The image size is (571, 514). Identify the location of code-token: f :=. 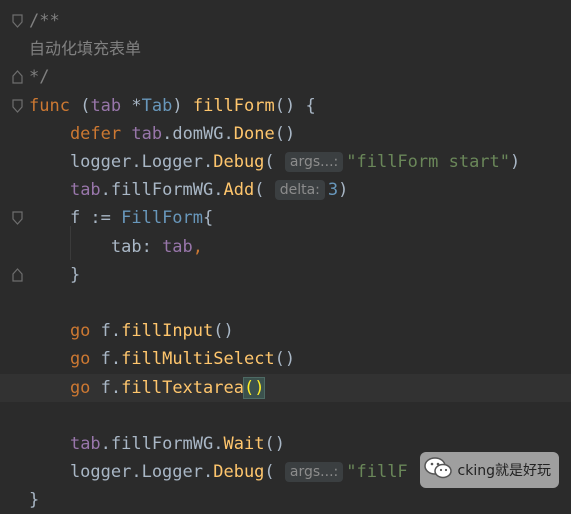
(75, 218).